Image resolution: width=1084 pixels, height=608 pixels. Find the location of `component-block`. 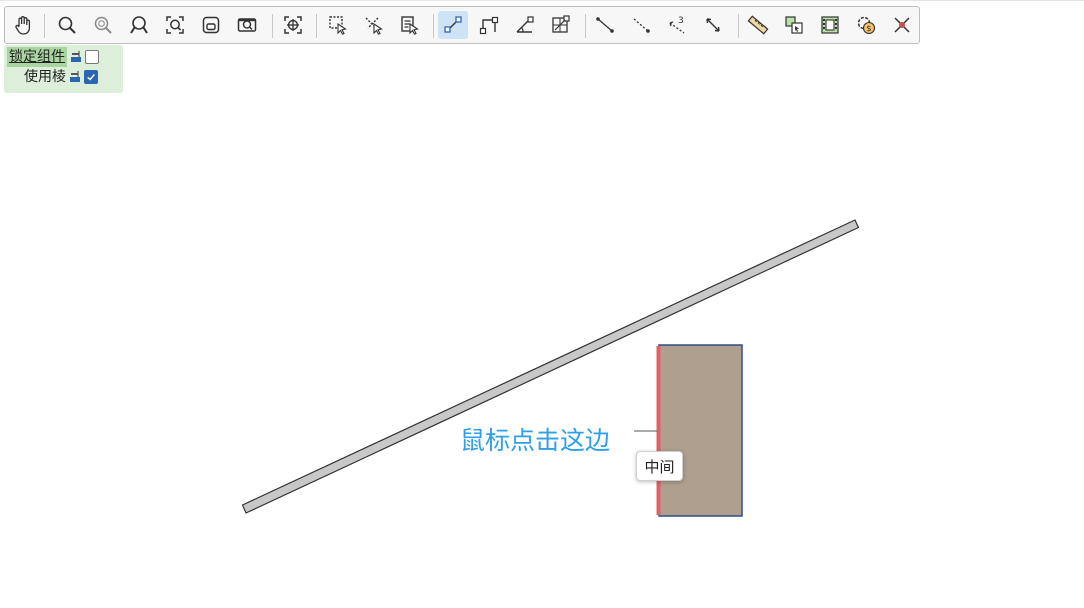

component-block is located at coordinates (700, 430).